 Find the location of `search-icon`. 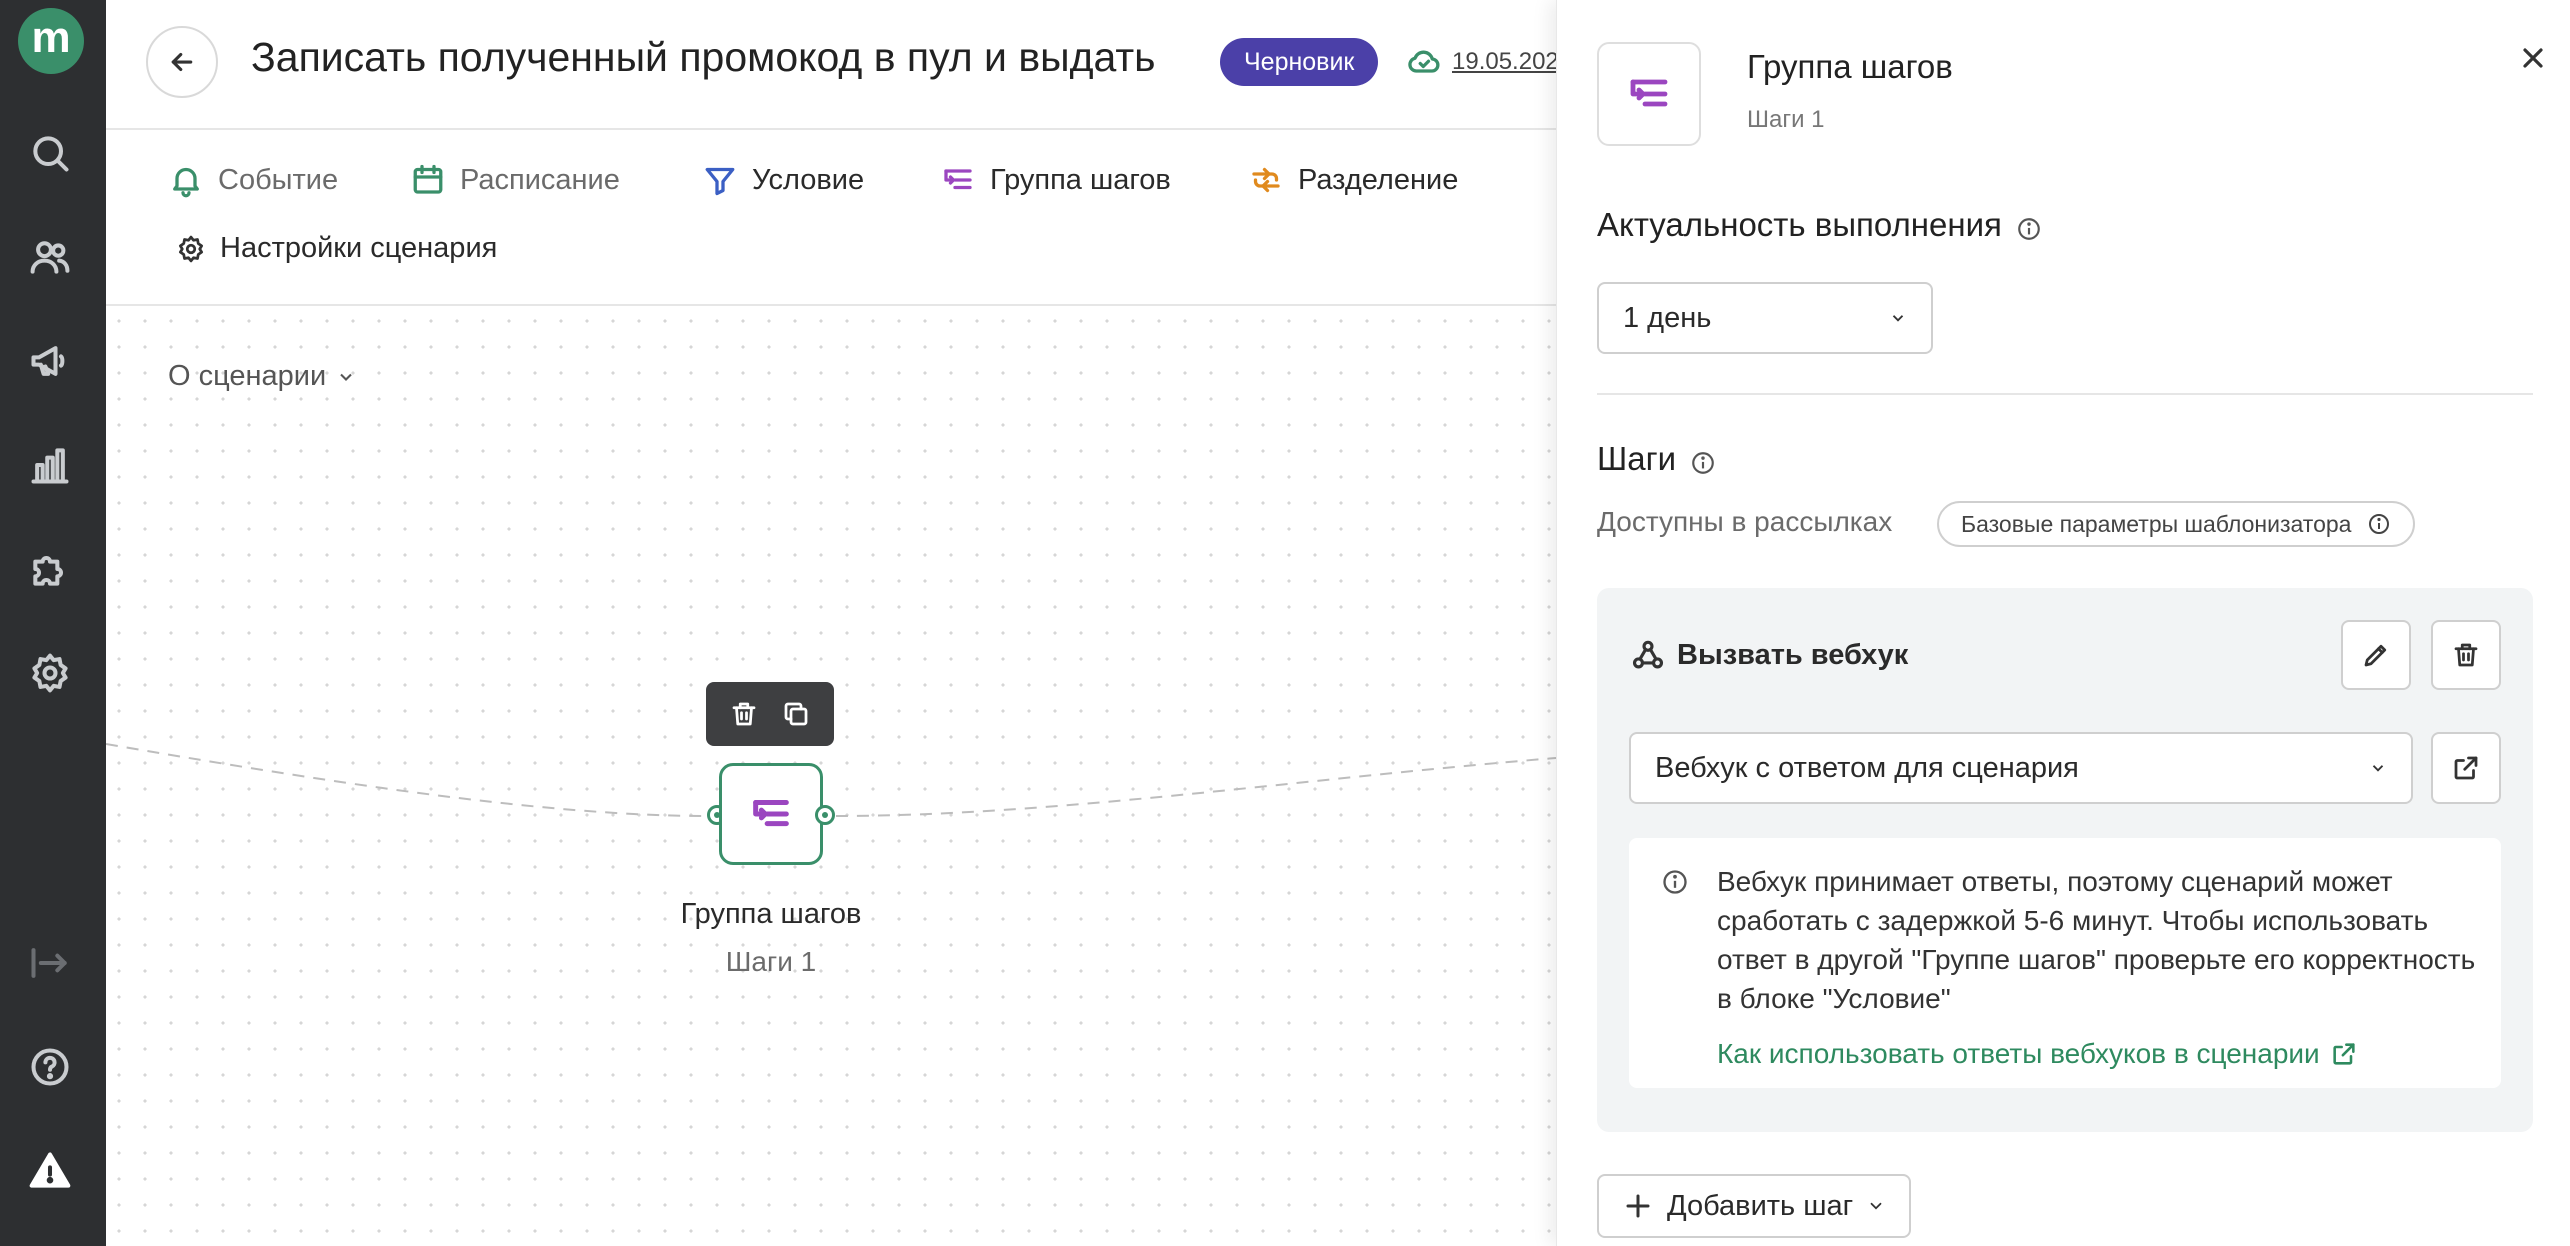

search-icon is located at coordinates (50, 153).